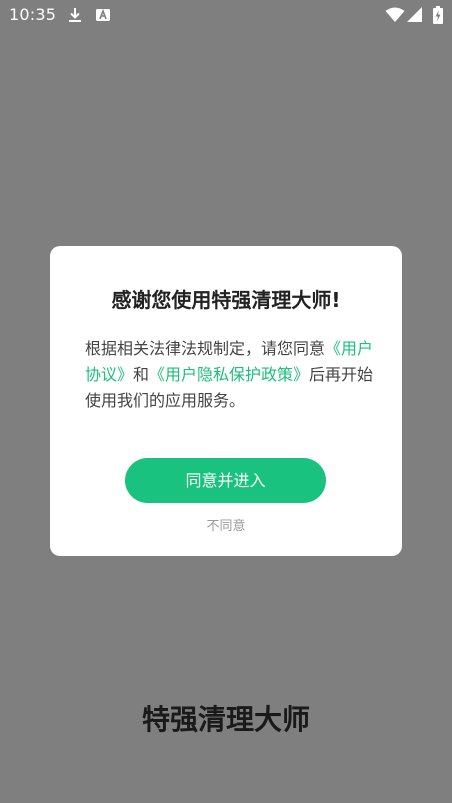  What do you see at coordinates (33, 14) in the screenshot?
I see `status-time: 10:35` at bounding box center [33, 14].